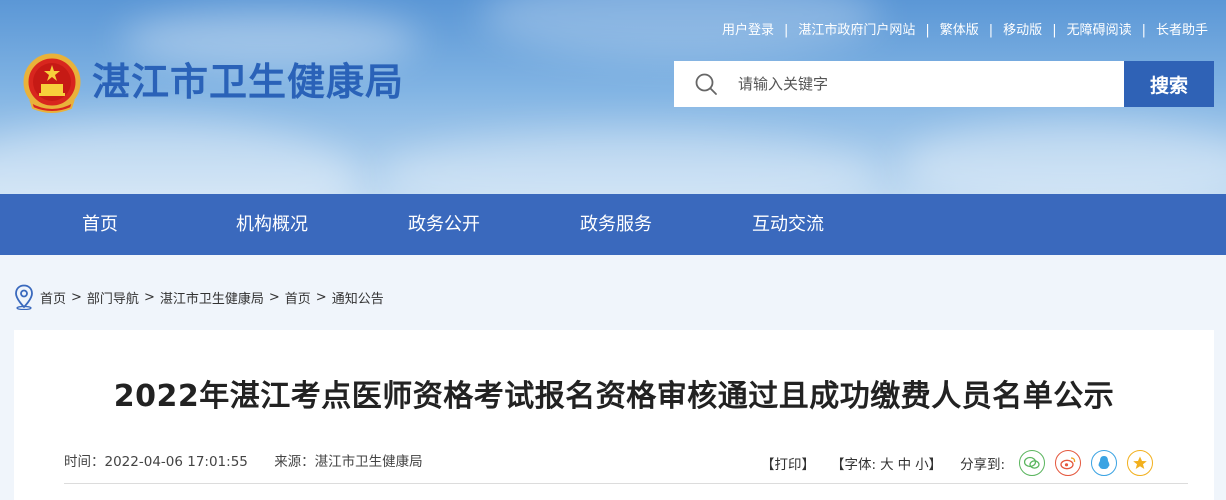  Describe the element at coordinates (444, 224) in the screenshot. I see `nav-government-affairs: 政务公开` at that location.